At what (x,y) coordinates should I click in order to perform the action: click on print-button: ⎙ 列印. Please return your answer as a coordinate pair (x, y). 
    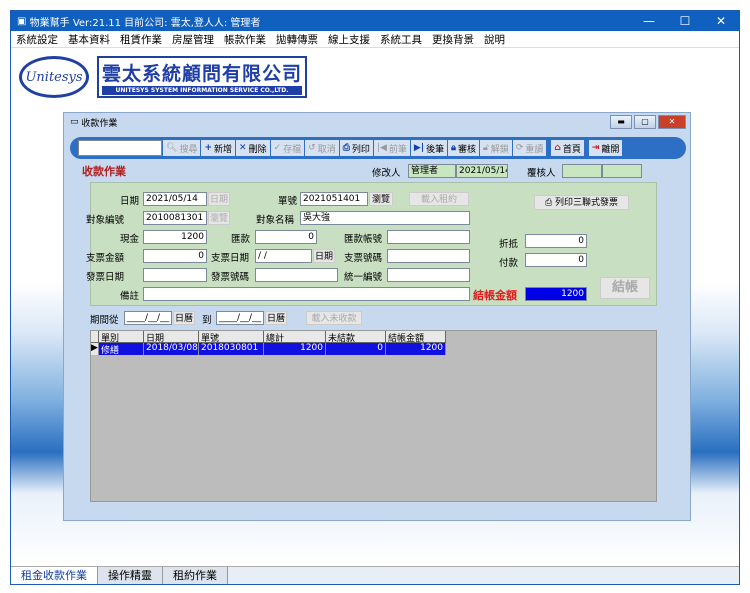
    Looking at the image, I should click on (356, 148).